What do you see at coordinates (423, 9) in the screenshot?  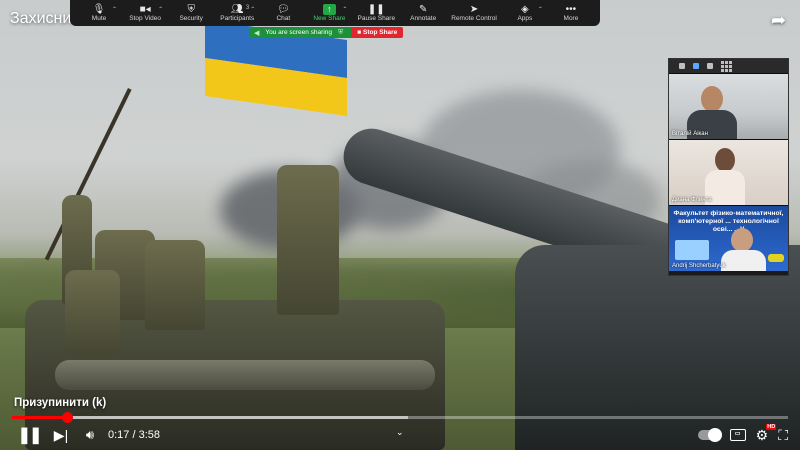 I see `pencil-icon: ✎` at bounding box center [423, 9].